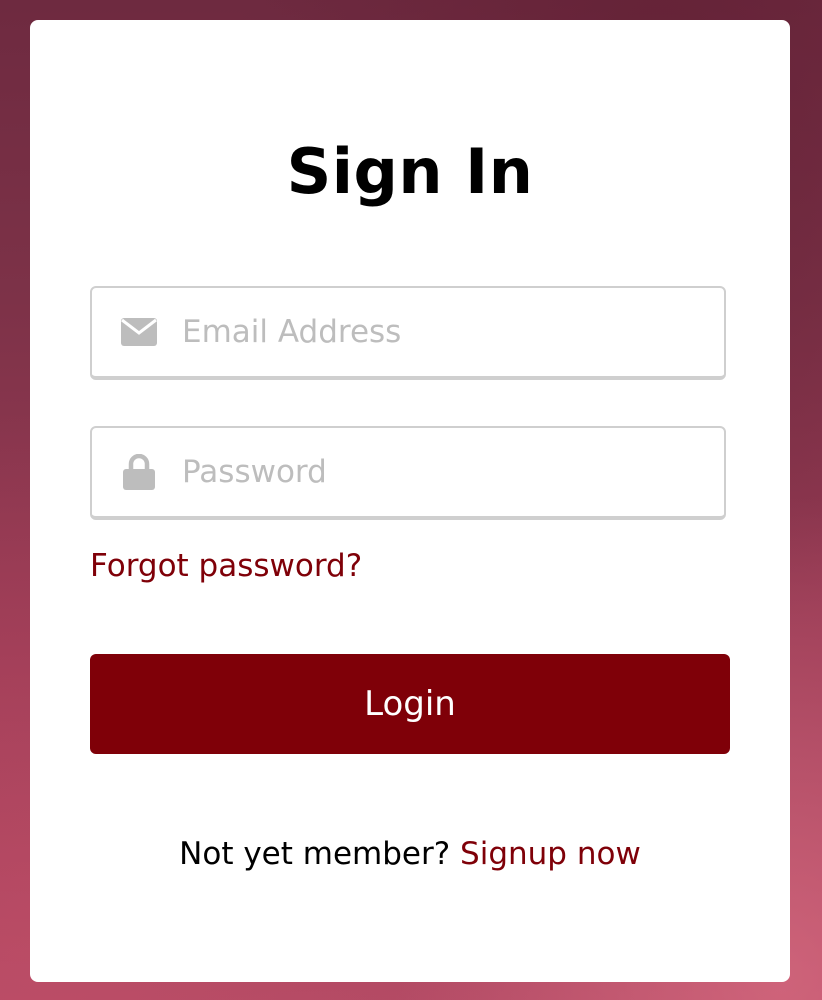 This screenshot has width=822, height=1000. What do you see at coordinates (139, 472) in the screenshot?
I see `lock-icon` at bounding box center [139, 472].